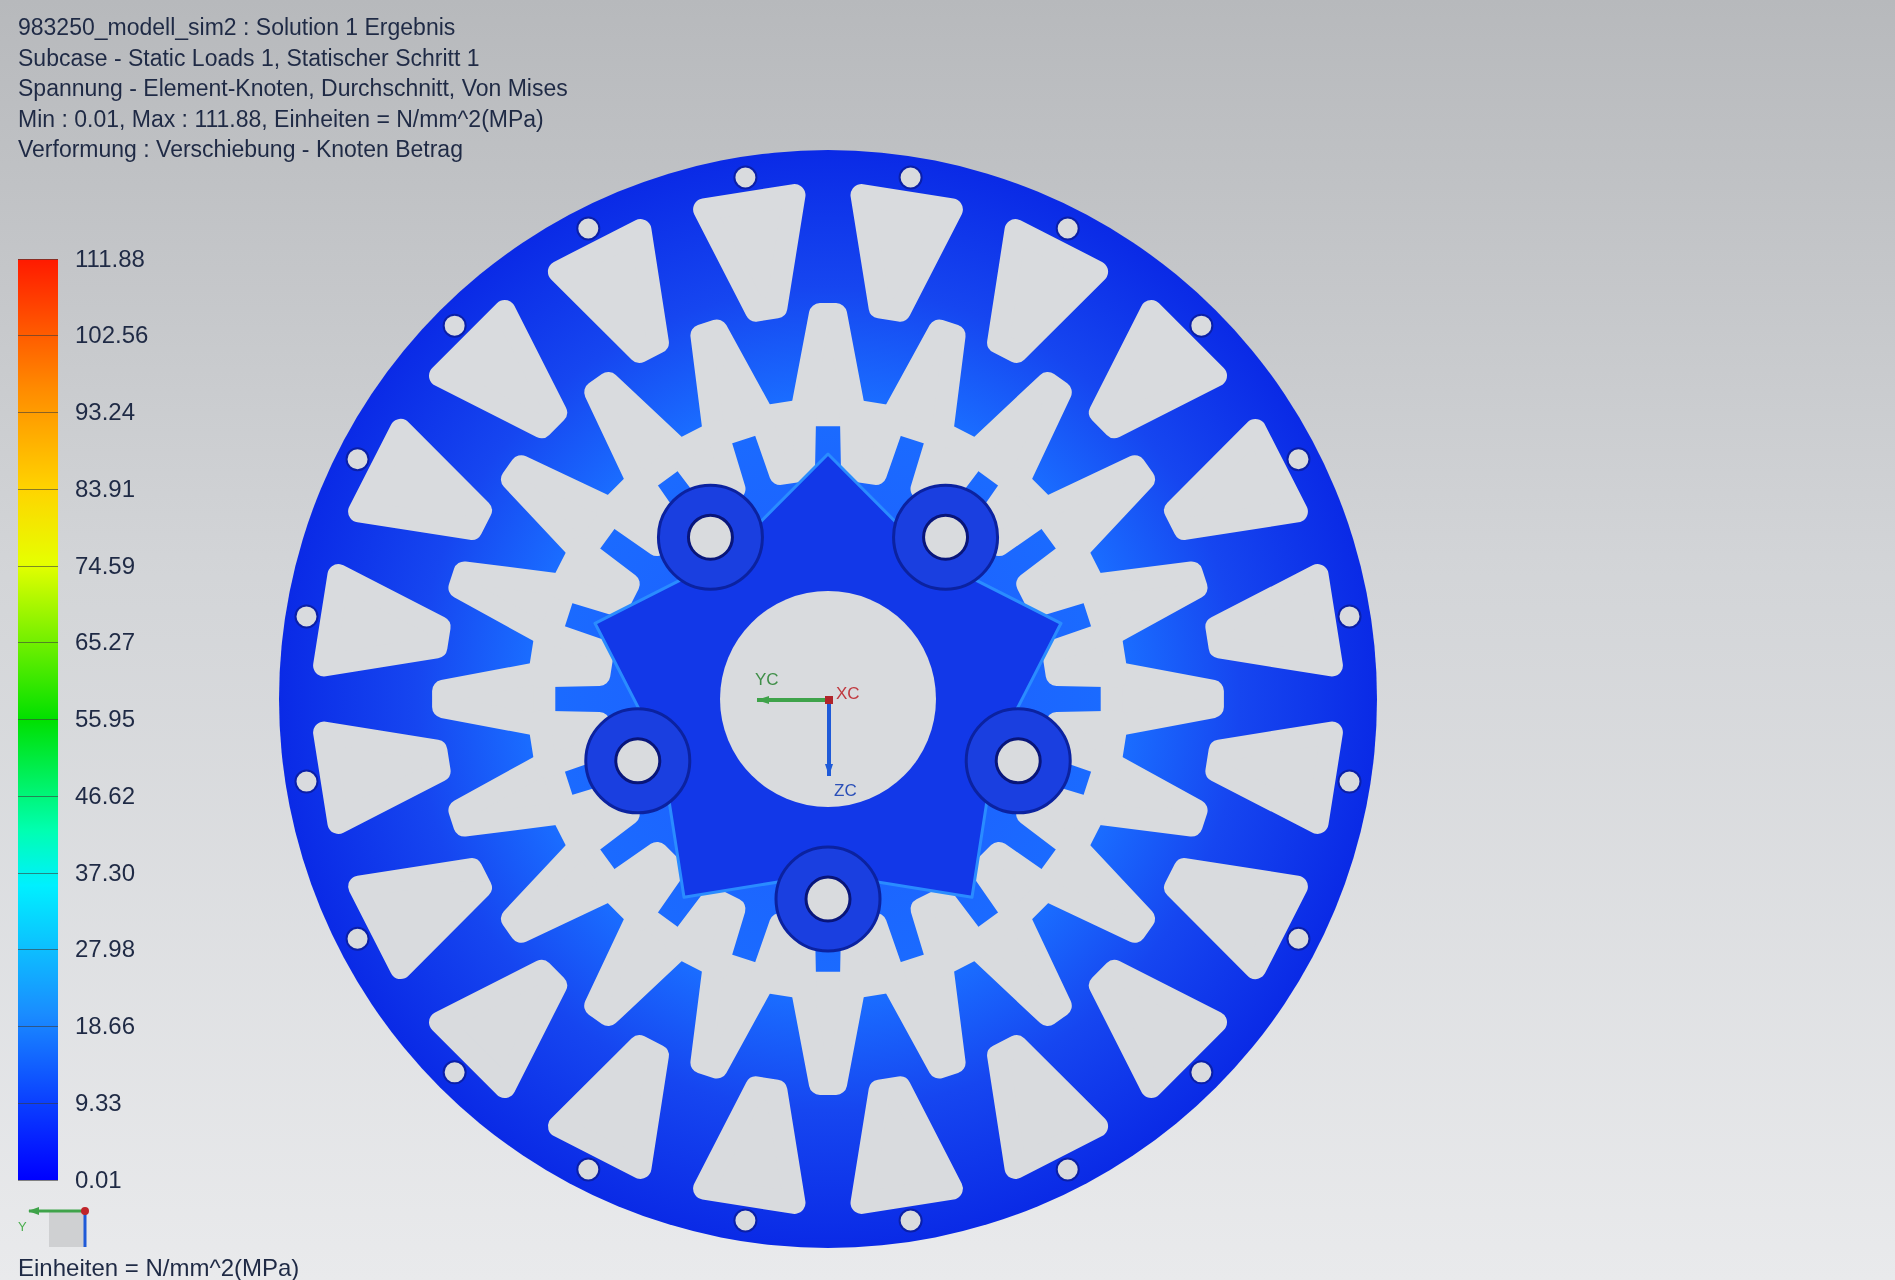 The height and width of the screenshot is (1280, 1895). Describe the element at coordinates (767, 679) in the screenshot. I see `axis-label: YC` at that location.